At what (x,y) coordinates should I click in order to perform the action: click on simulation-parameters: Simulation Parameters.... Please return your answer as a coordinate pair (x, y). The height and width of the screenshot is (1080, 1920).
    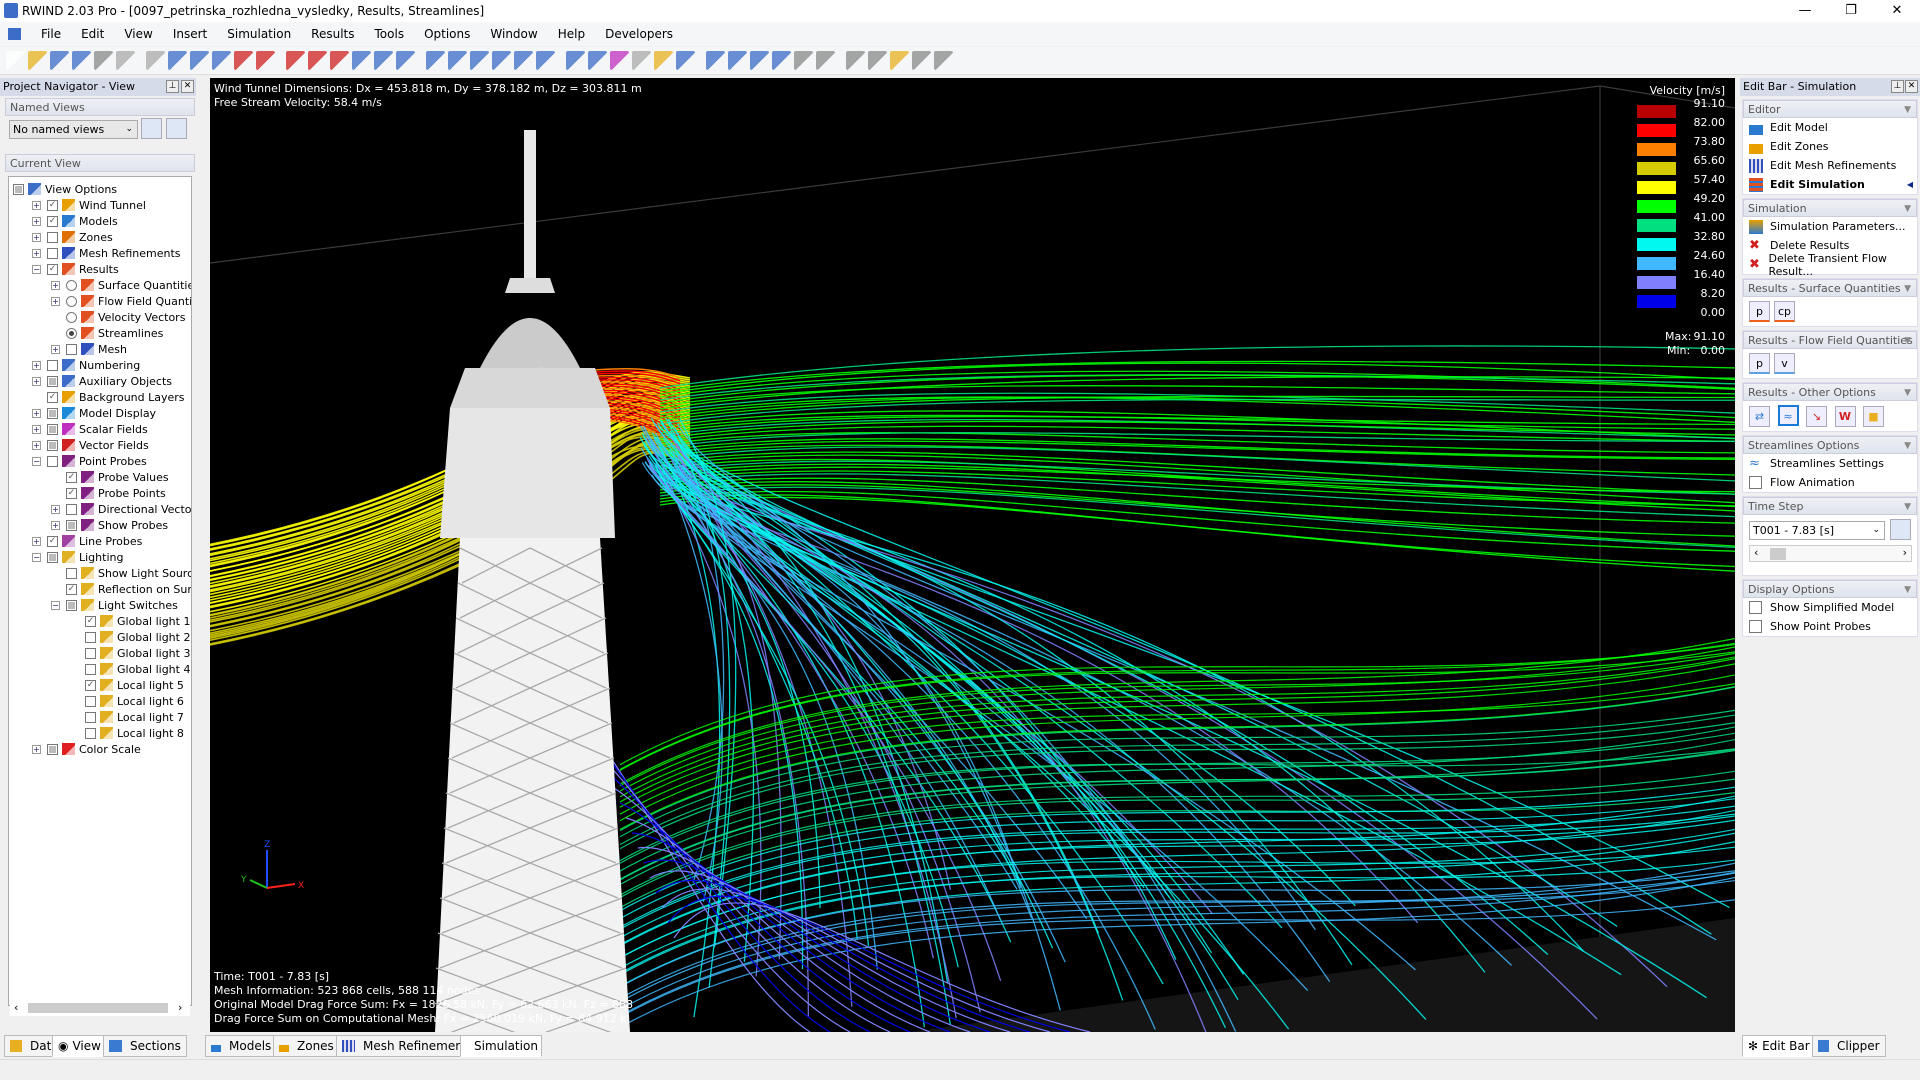
    Looking at the image, I should click on (1830, 226).